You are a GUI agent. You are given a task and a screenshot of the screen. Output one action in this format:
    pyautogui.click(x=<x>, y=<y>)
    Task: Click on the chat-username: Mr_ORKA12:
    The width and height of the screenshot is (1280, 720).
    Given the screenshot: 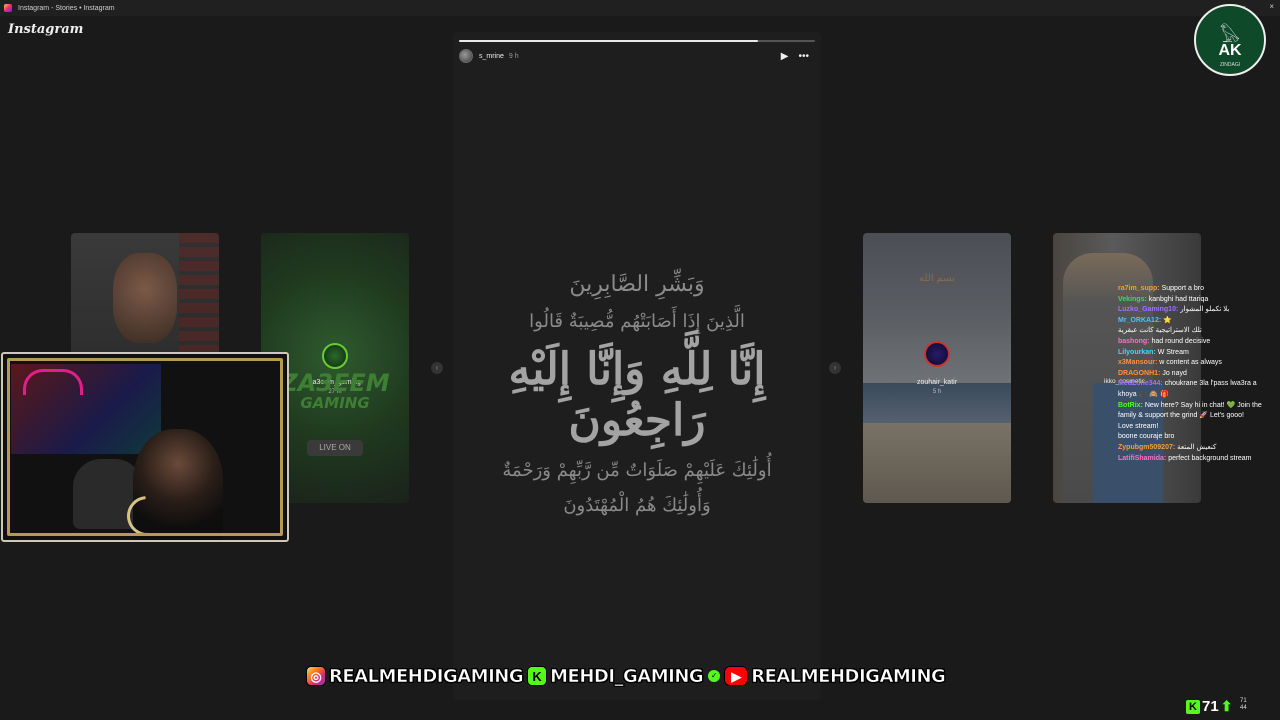 What is the action you would take?
    pyautogui.click(x=1139, y=320)
    